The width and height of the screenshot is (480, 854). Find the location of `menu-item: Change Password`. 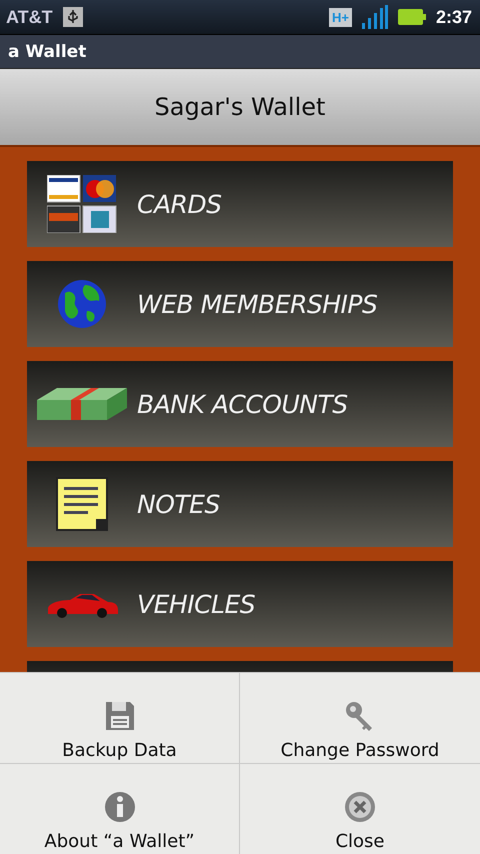

menu-item: Change Password is located at coordinates (360, 718).